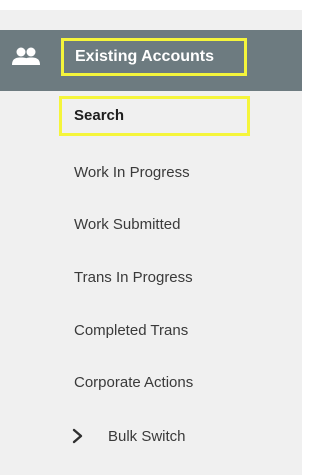  What do you see at coordinates (78, 436) in the screenshot?
I see `chevron-right-icon` at bounding box center [78, 436].